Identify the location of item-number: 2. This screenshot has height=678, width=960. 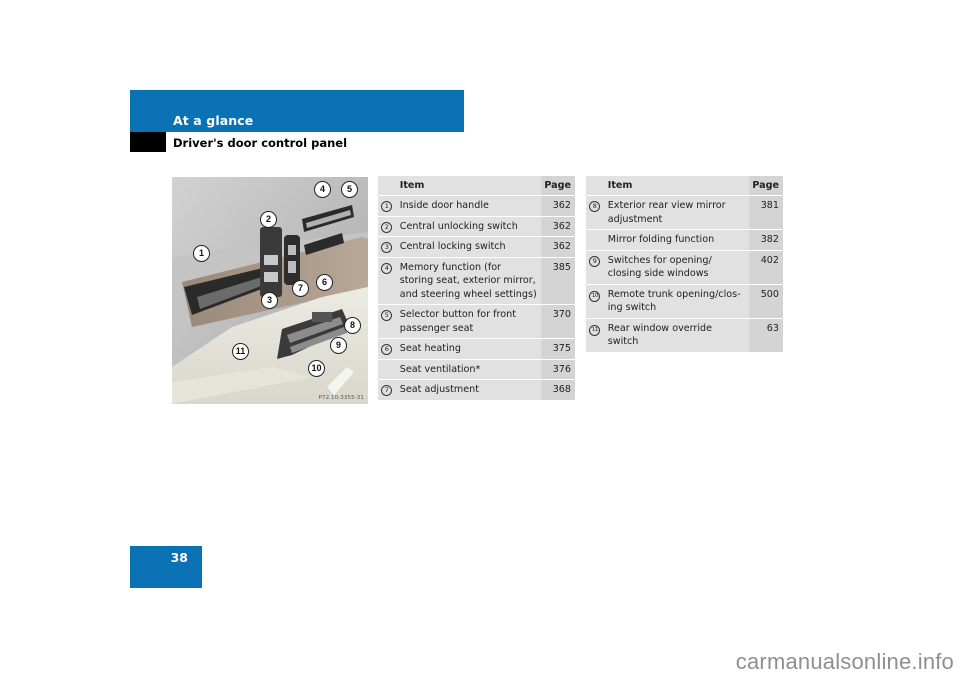
(387, 226).